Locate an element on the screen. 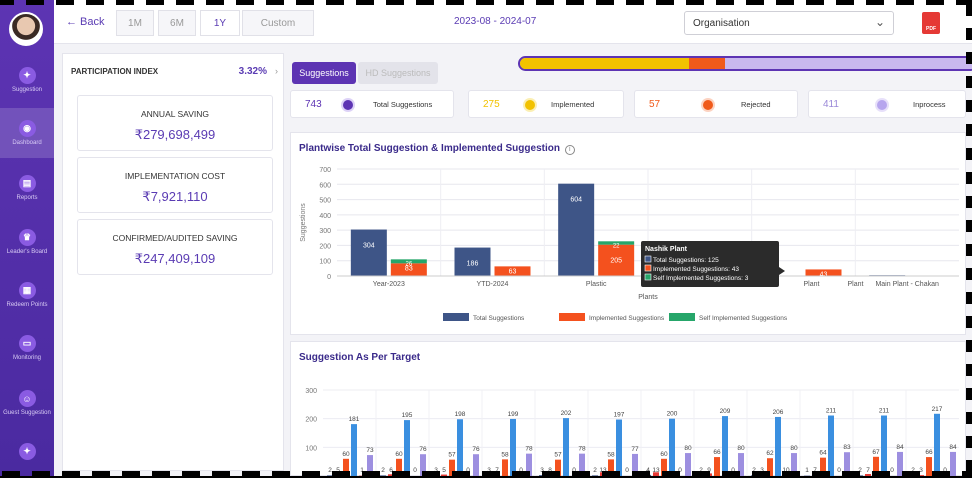  y-tick-label: 600 is located at coordinates (325, 185).